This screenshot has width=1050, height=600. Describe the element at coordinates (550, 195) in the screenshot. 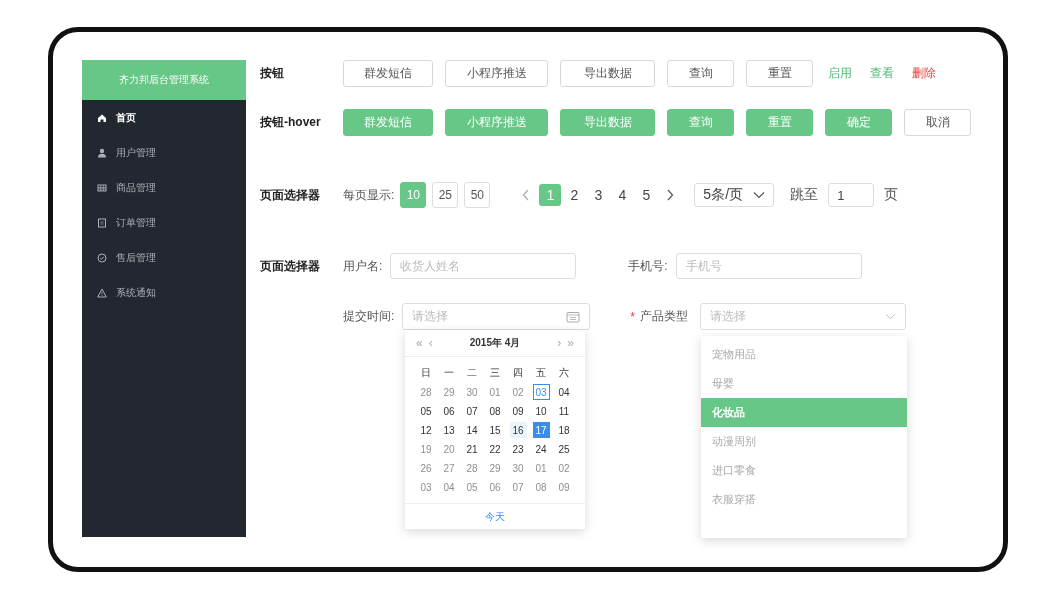

I see `page-number: 1` at that location.